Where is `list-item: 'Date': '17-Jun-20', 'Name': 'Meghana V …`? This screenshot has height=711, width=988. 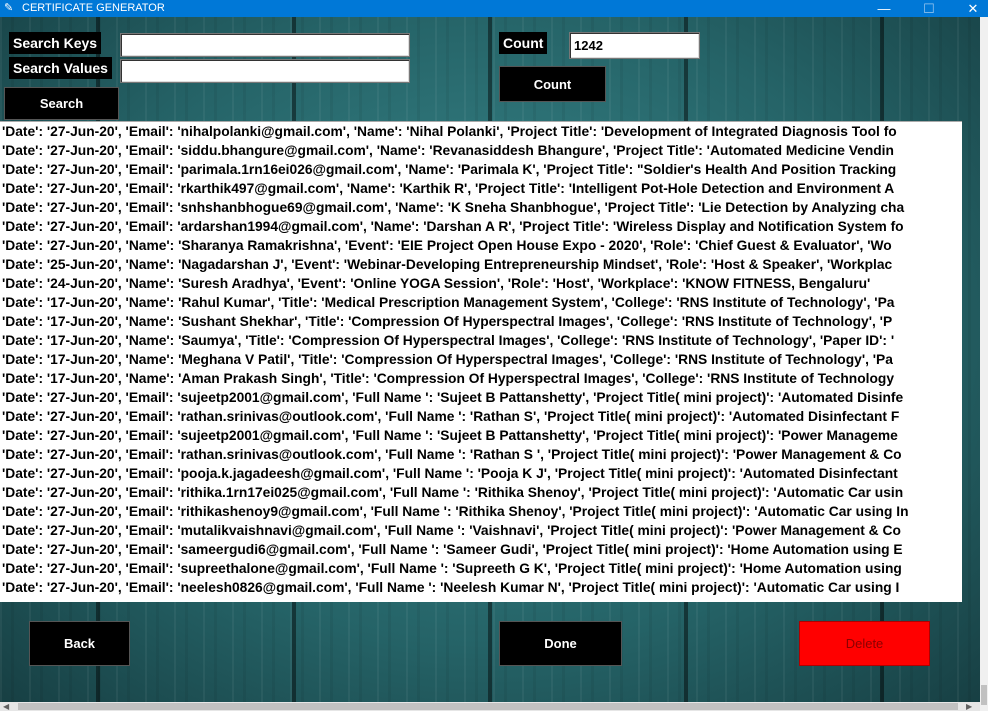 list-item: 'Date': '17-Jun-20', 'Name': 'Meghana V … is located at coordinates (481, 359).